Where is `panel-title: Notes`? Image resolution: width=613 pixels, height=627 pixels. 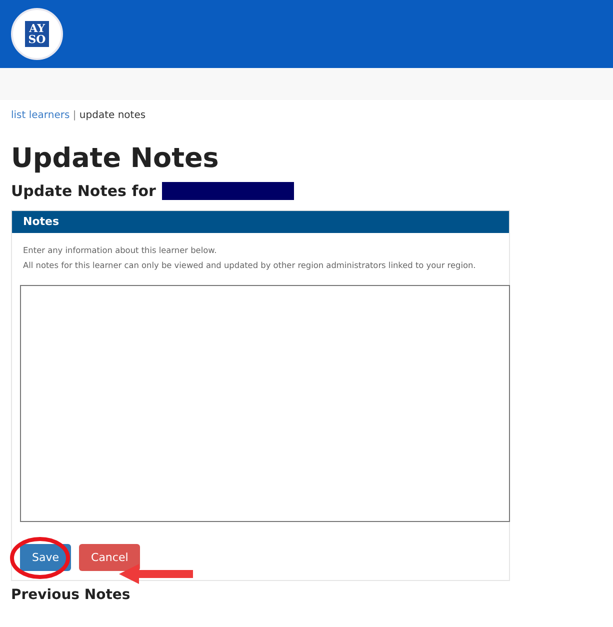 panel-title: Notes is located at coordinates (260, 222).